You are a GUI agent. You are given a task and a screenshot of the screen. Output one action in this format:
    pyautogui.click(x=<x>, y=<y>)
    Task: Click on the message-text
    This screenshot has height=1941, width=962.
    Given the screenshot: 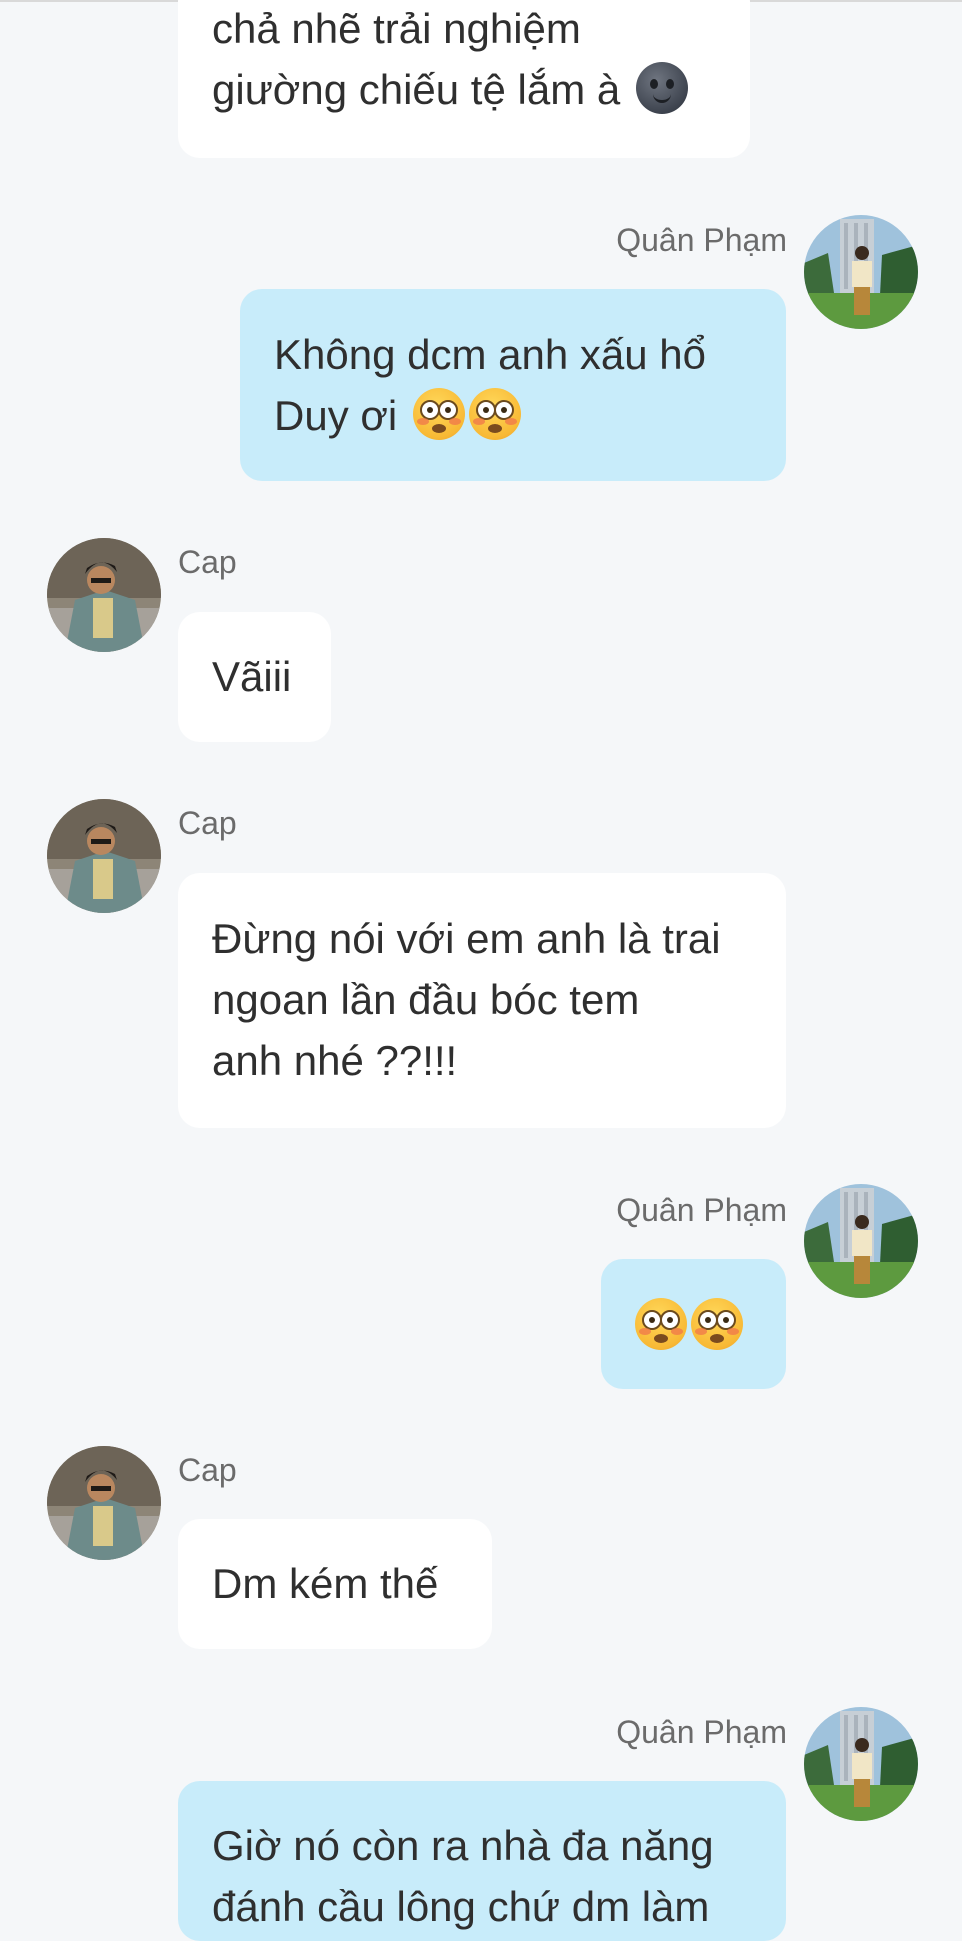 What is the action you would take?
    pyautogui.click(x=693, y=1325)
    